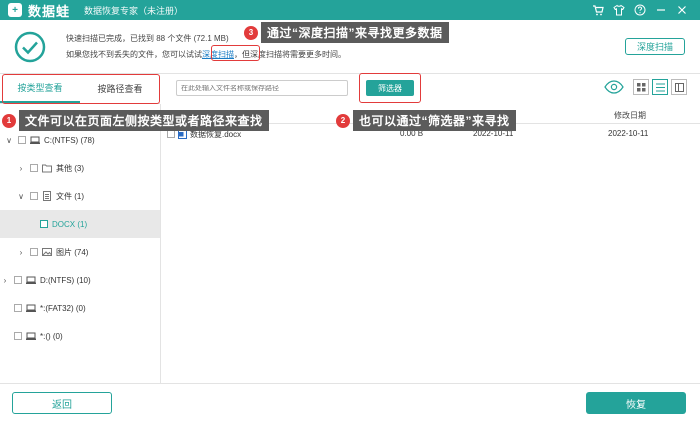 This screenshot has height=425, width=700. Describe the element at coordinates (70, 168) in the screenshot. I see `tree-node-label: 其他 (3)` at that location.